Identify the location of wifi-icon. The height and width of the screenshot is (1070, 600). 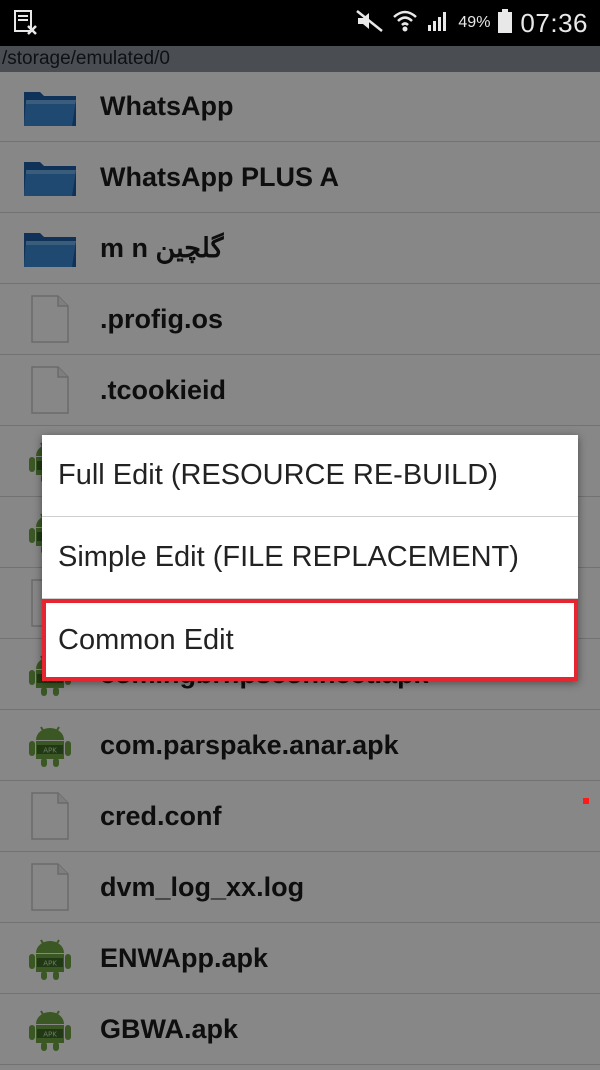
(405, 23).